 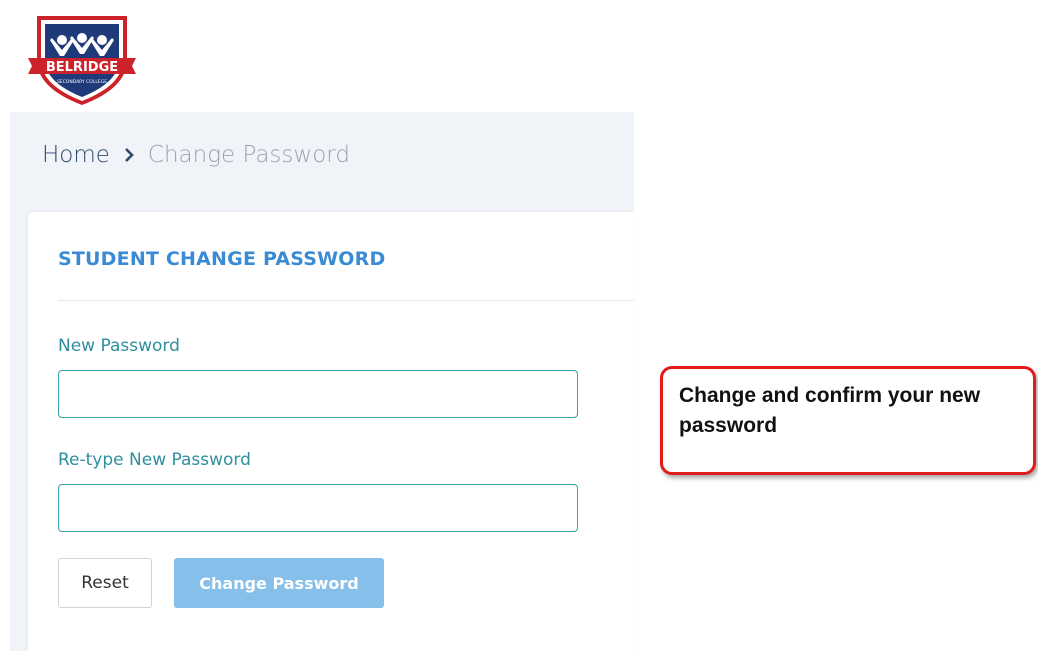 What do you see at coordinates (129, 155) in the screenshot?
I see `chevron-right-icon` at bounding box center [129, 155].